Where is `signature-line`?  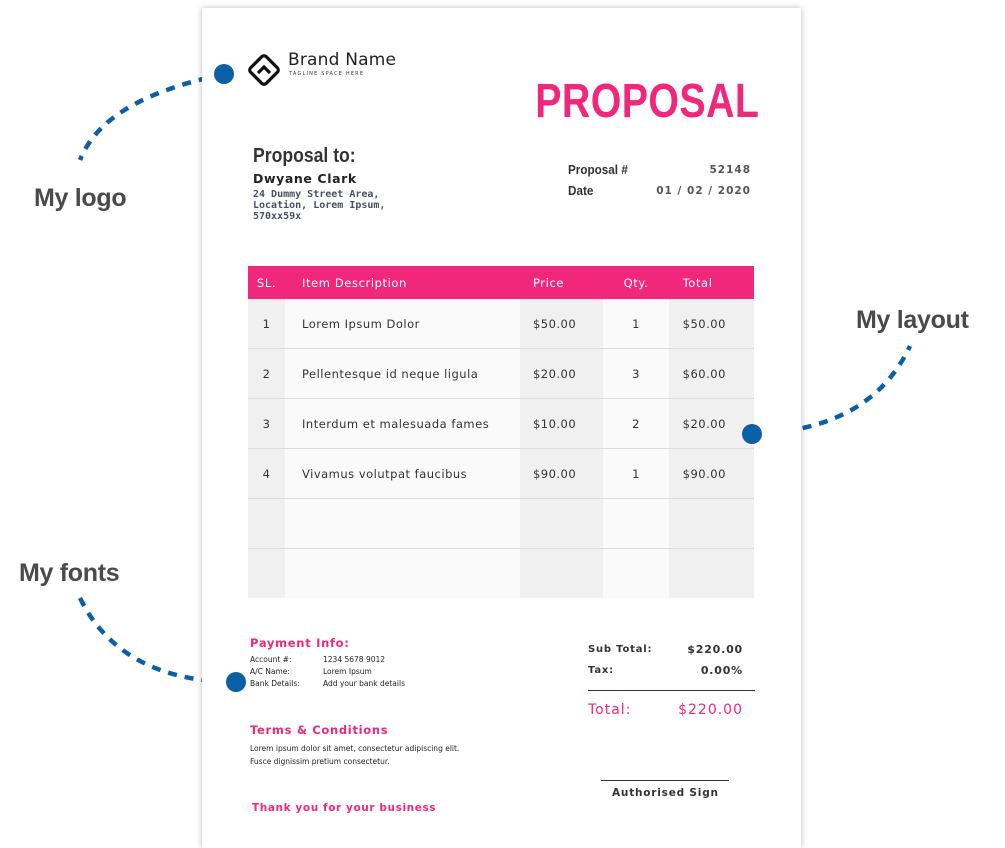 signature-line is located at coordinates (665, 780).